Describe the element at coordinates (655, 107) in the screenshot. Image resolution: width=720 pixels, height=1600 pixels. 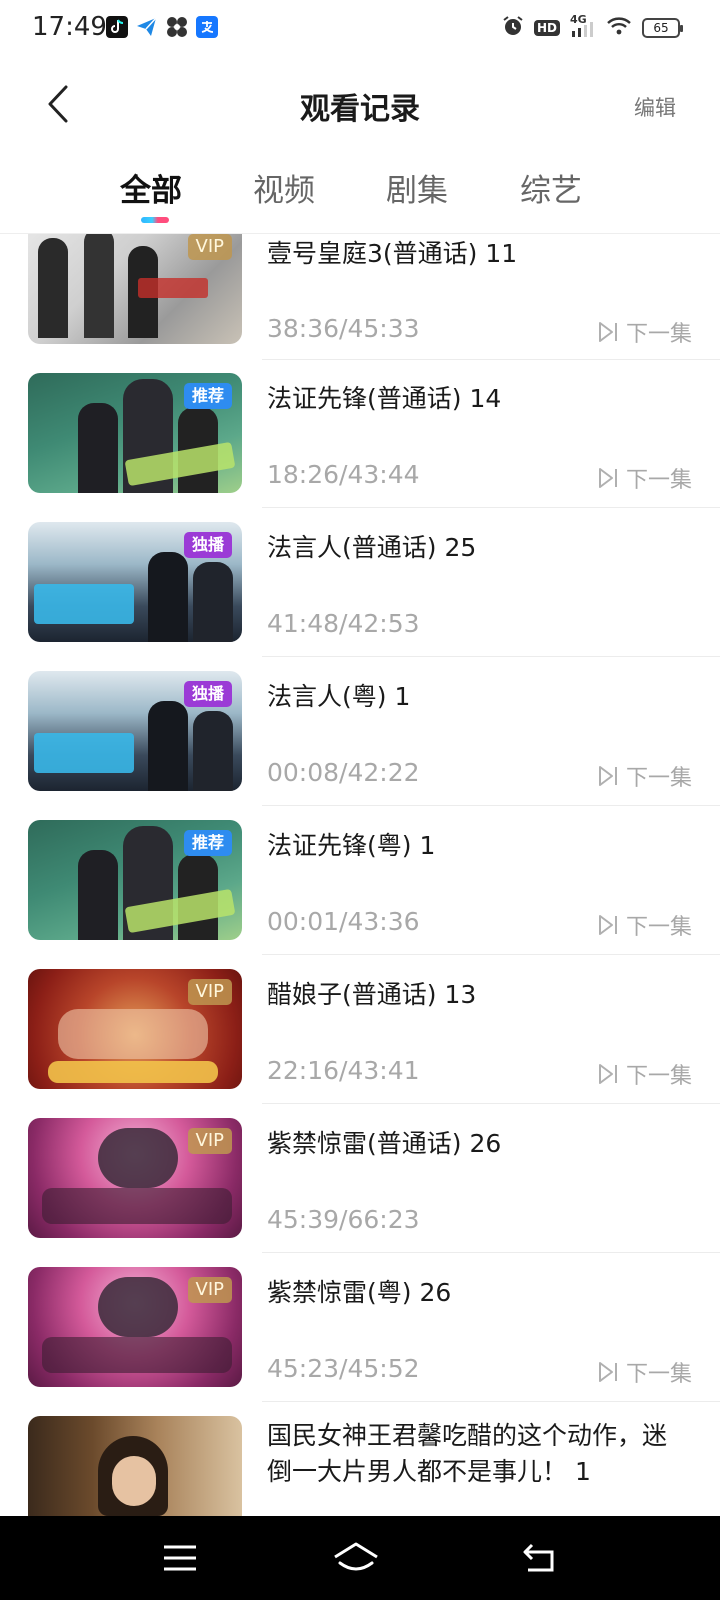
I see `edit-button: 编辑` at that location.